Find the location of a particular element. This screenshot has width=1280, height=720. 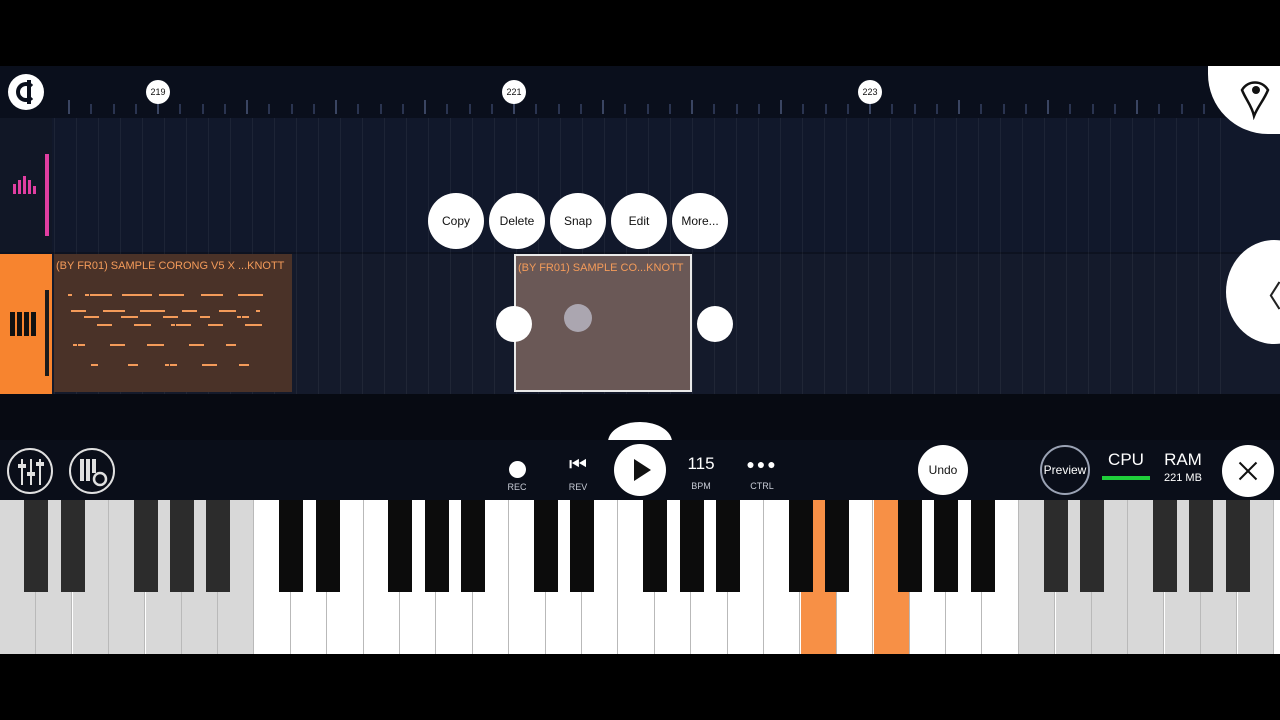

record-icon is located at coordinates (517, 469).